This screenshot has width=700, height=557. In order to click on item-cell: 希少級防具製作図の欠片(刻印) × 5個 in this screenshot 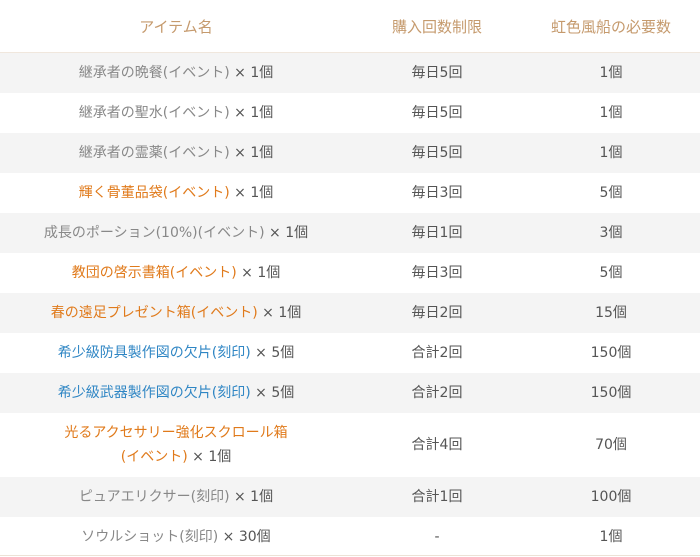, I will do `click(176, 353)`.